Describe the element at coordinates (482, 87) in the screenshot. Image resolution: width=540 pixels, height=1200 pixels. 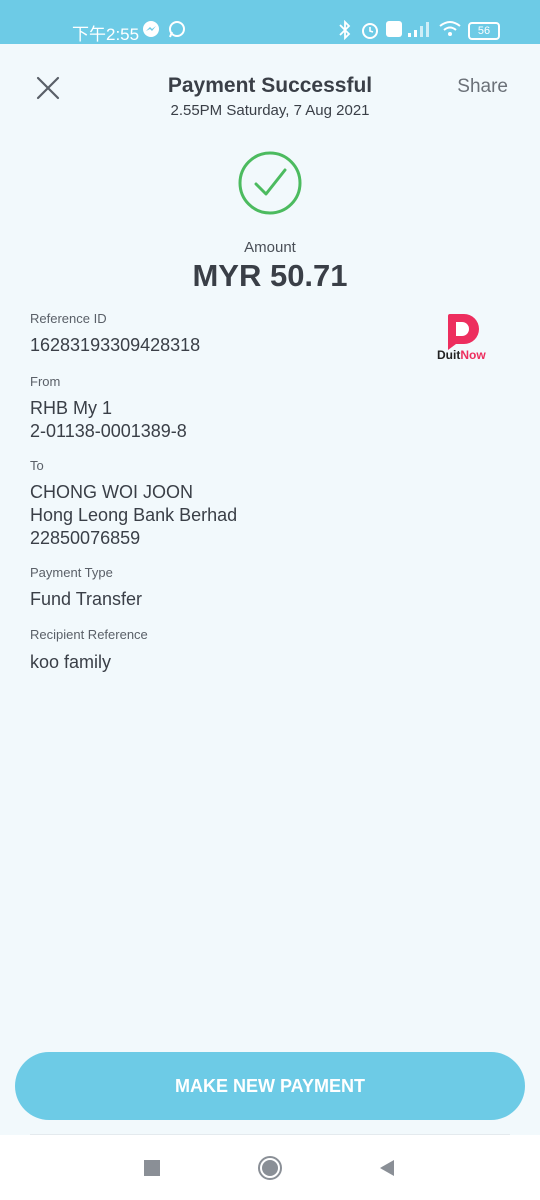
I see `share-button: Share` at that location.